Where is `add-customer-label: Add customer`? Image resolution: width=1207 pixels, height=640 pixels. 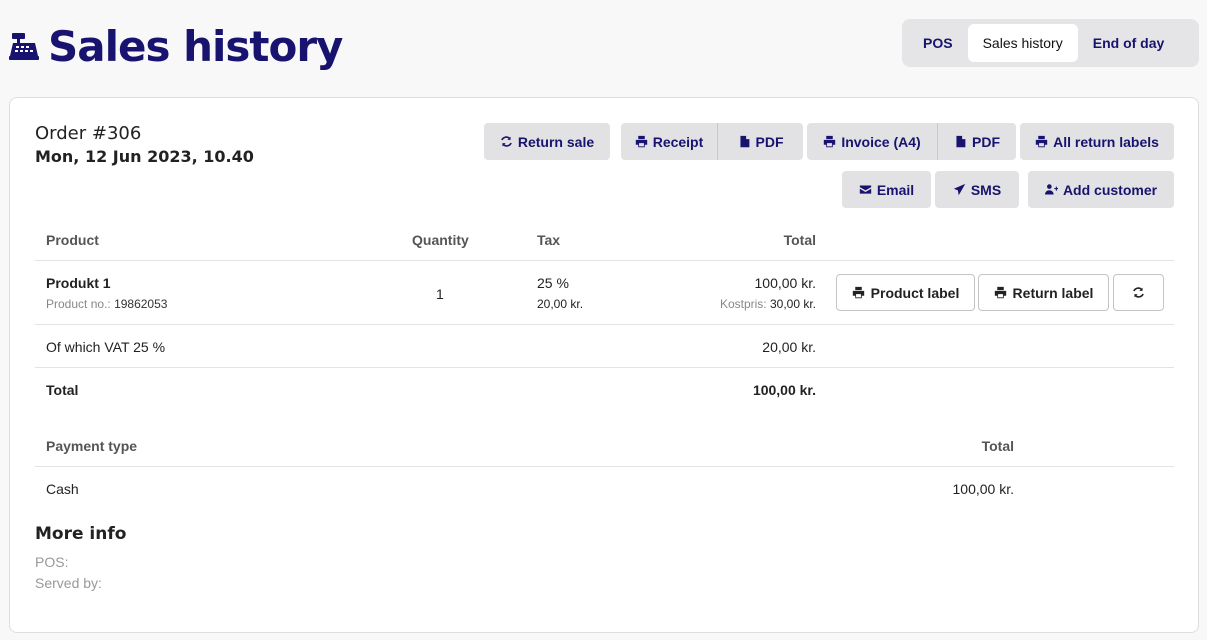 add-customer-label: Add customer is located at coordinates (1110, 189).